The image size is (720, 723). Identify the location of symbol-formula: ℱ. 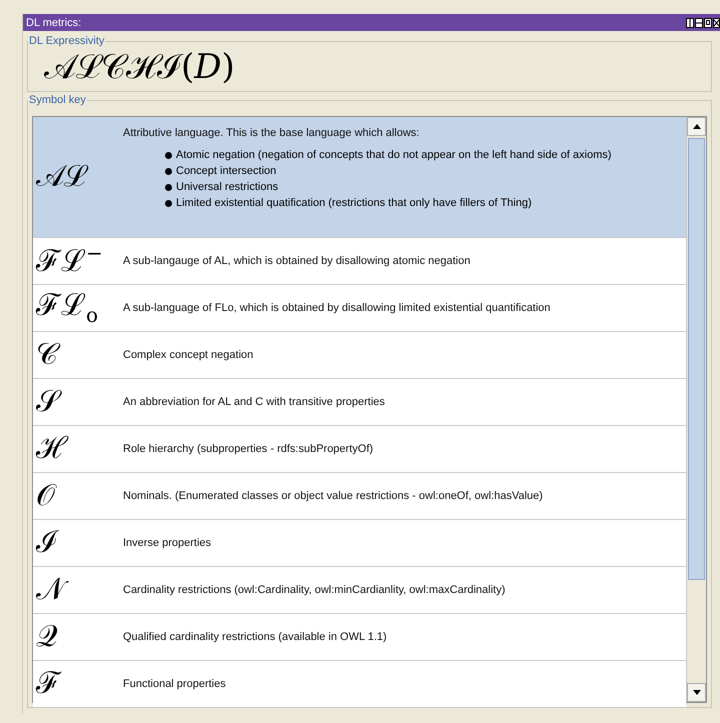
(48, 683).